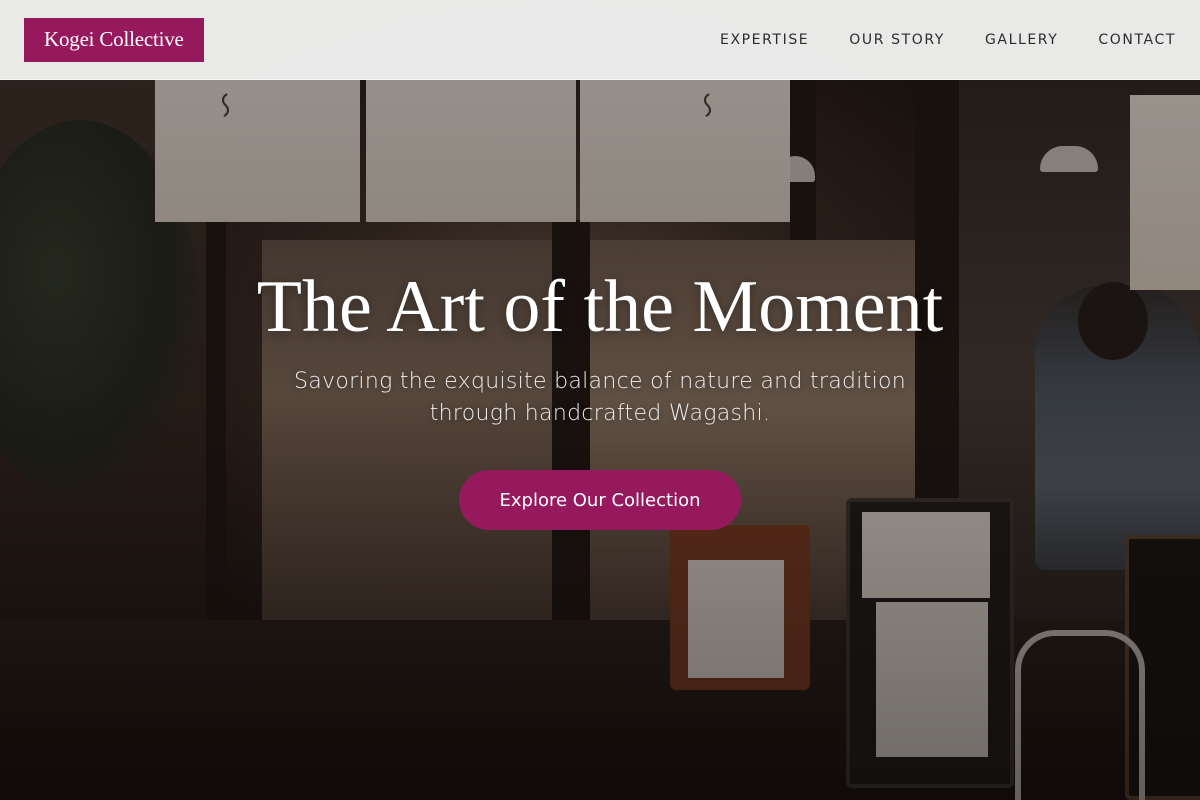  What do you see at coordinates (1021, 40) in the screenshot?
I see `nav-link-gallery: GALLERY` at bounding box center [1021, 40].